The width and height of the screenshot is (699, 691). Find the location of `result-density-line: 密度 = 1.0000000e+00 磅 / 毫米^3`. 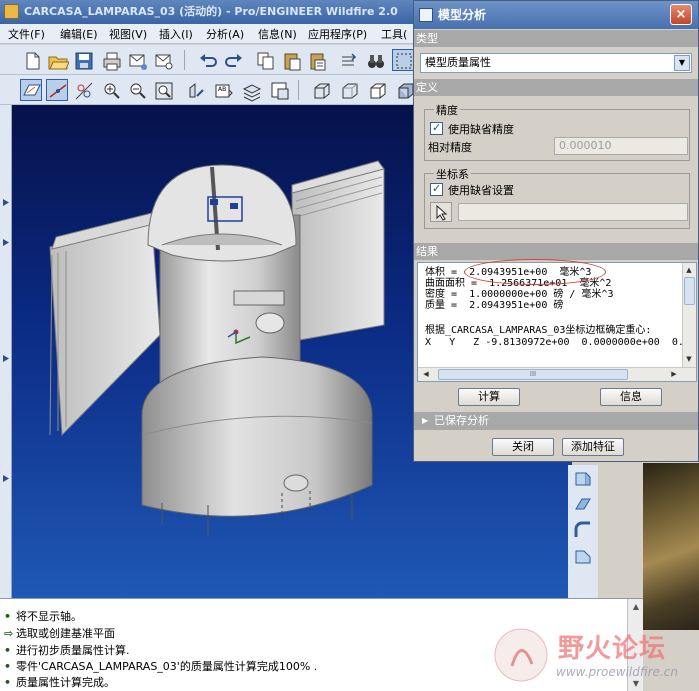

result-density-line: 密度 = 1.0000000e+00 磅 / 毫米^3 is located at coordinates (519, 294).